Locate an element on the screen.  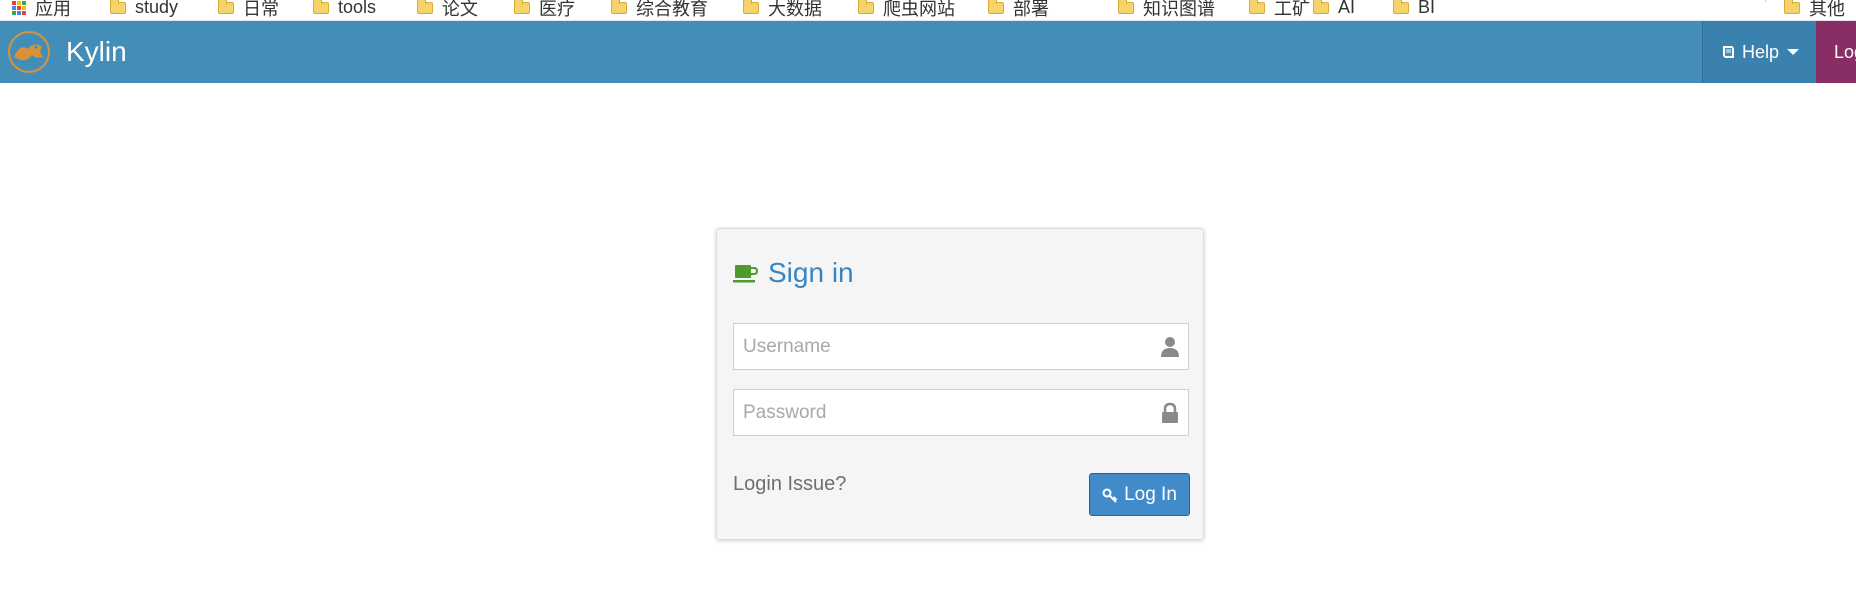
bookmark-label: 日常 is located at coordinates (261, 9).